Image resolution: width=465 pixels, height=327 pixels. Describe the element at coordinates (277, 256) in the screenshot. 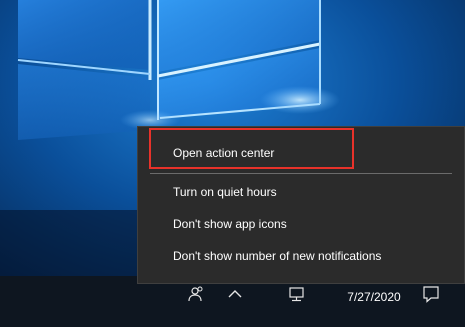

I see `menu-item-label: Don't show number of new notifications` at that location.